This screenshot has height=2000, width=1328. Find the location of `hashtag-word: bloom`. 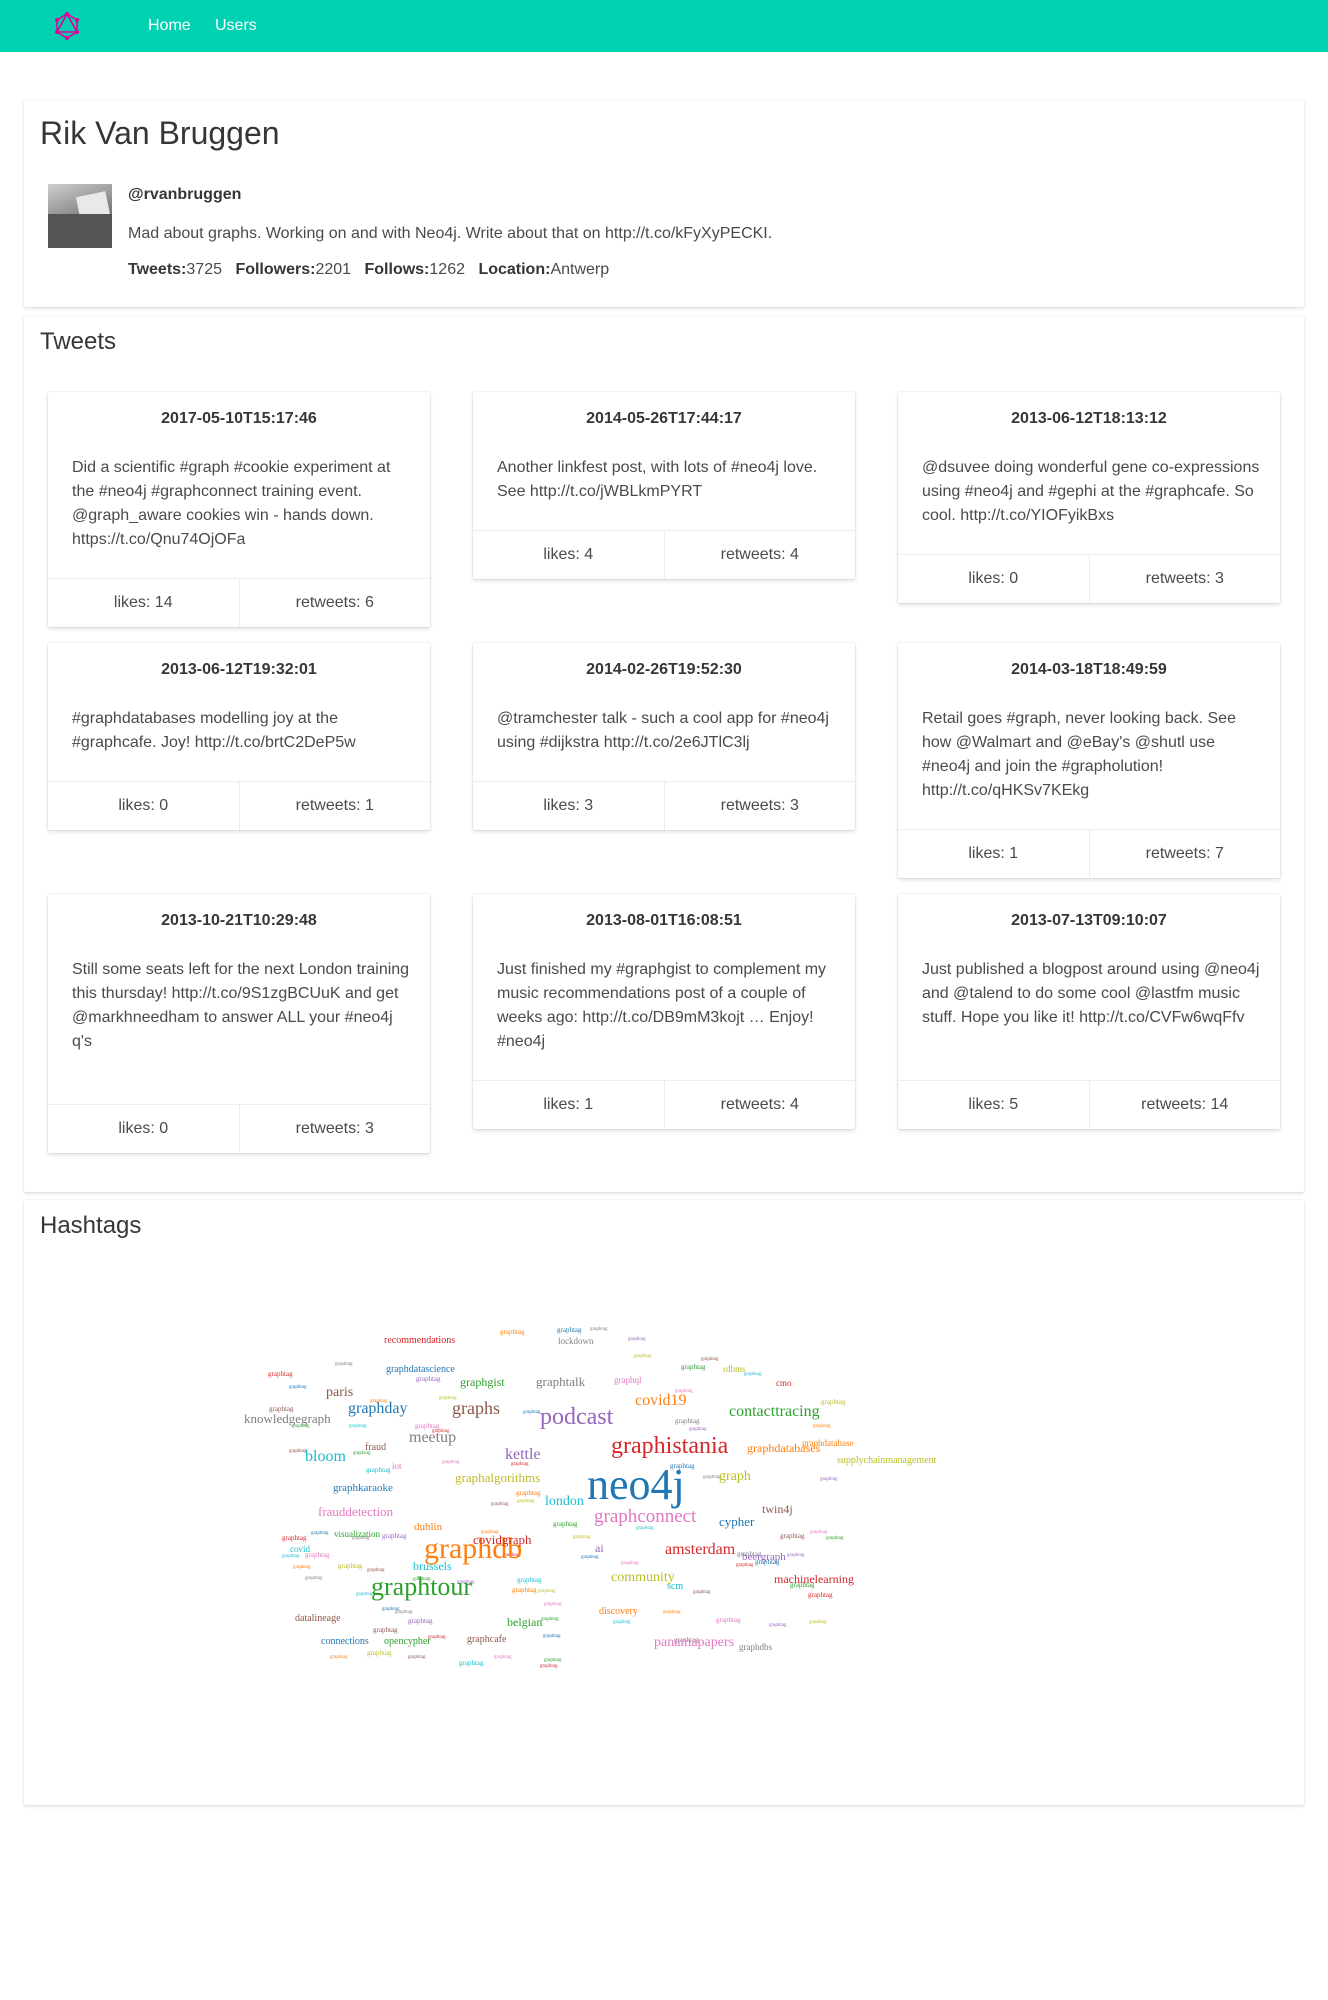

hashtag-word: bloom is located at coordinates (325, 1456).